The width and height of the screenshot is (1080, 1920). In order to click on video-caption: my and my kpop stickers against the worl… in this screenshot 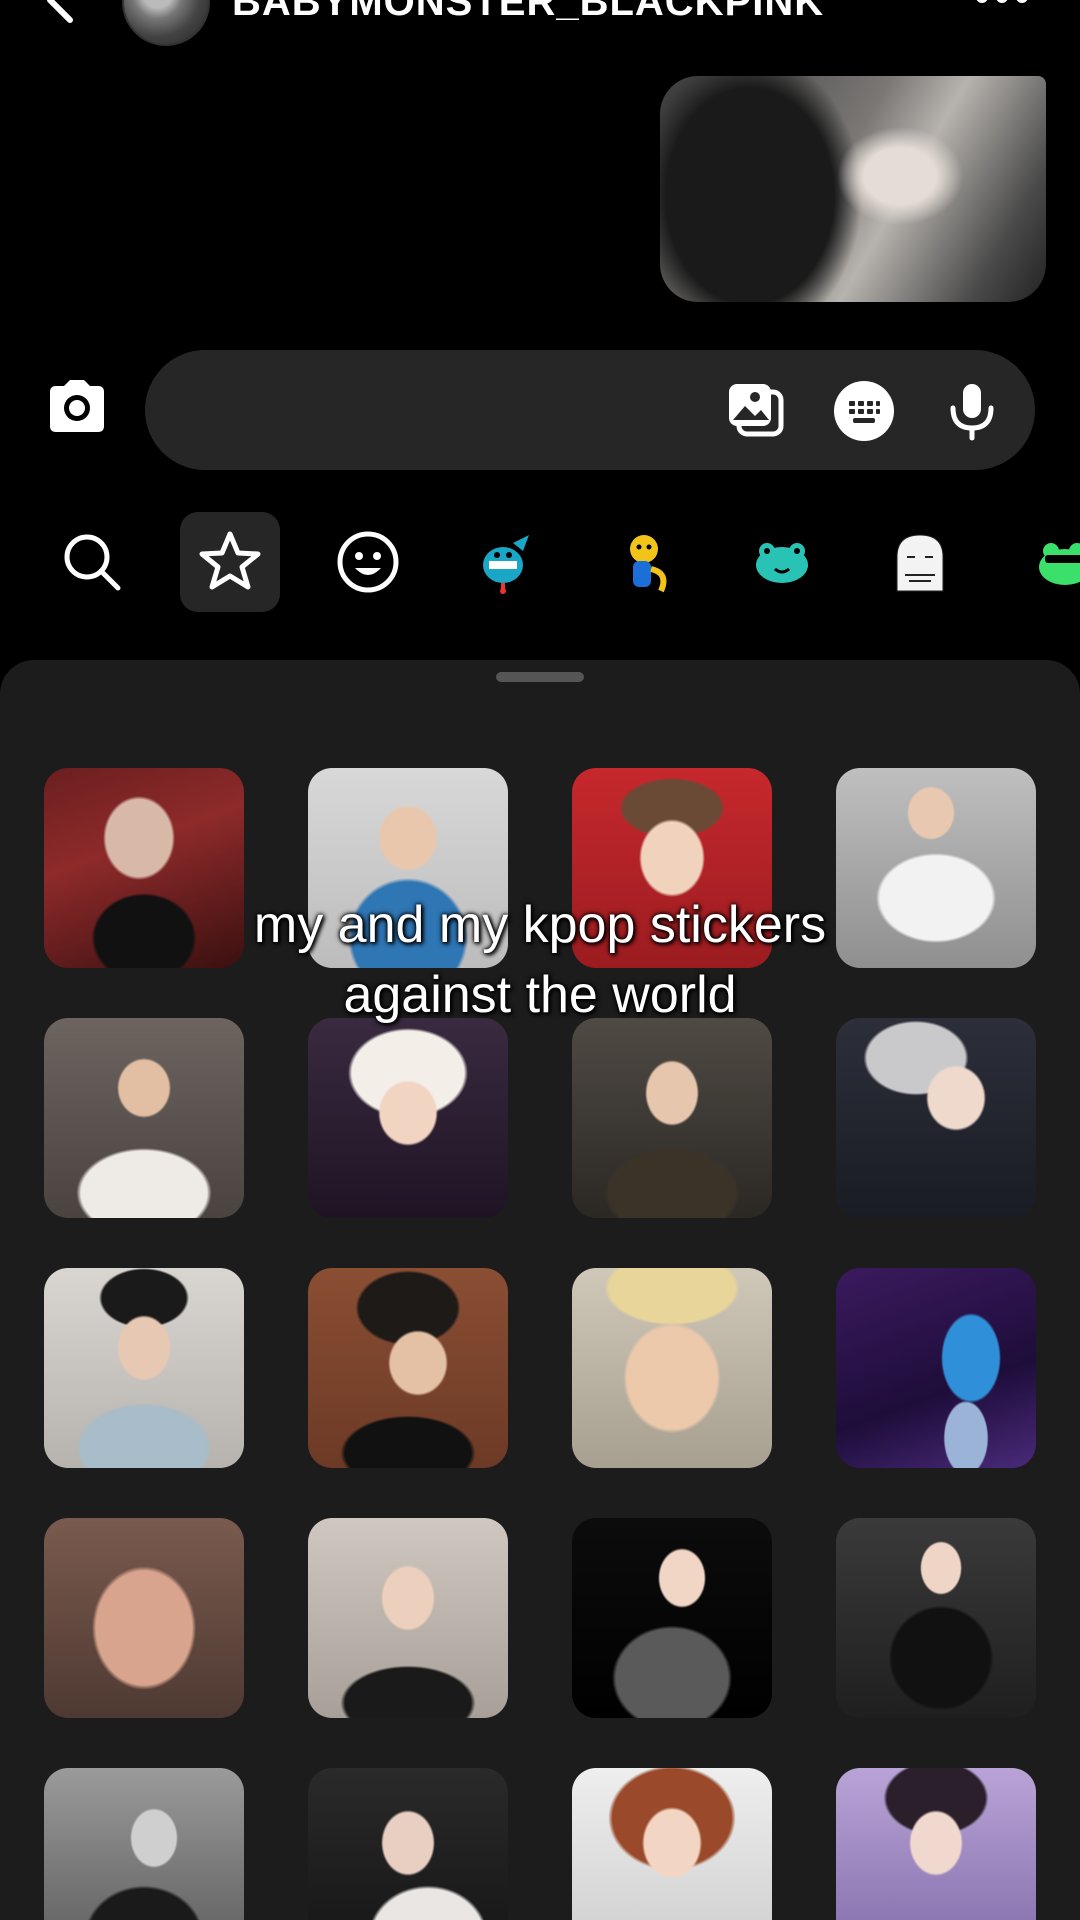, I will do `click(540, 960)`.